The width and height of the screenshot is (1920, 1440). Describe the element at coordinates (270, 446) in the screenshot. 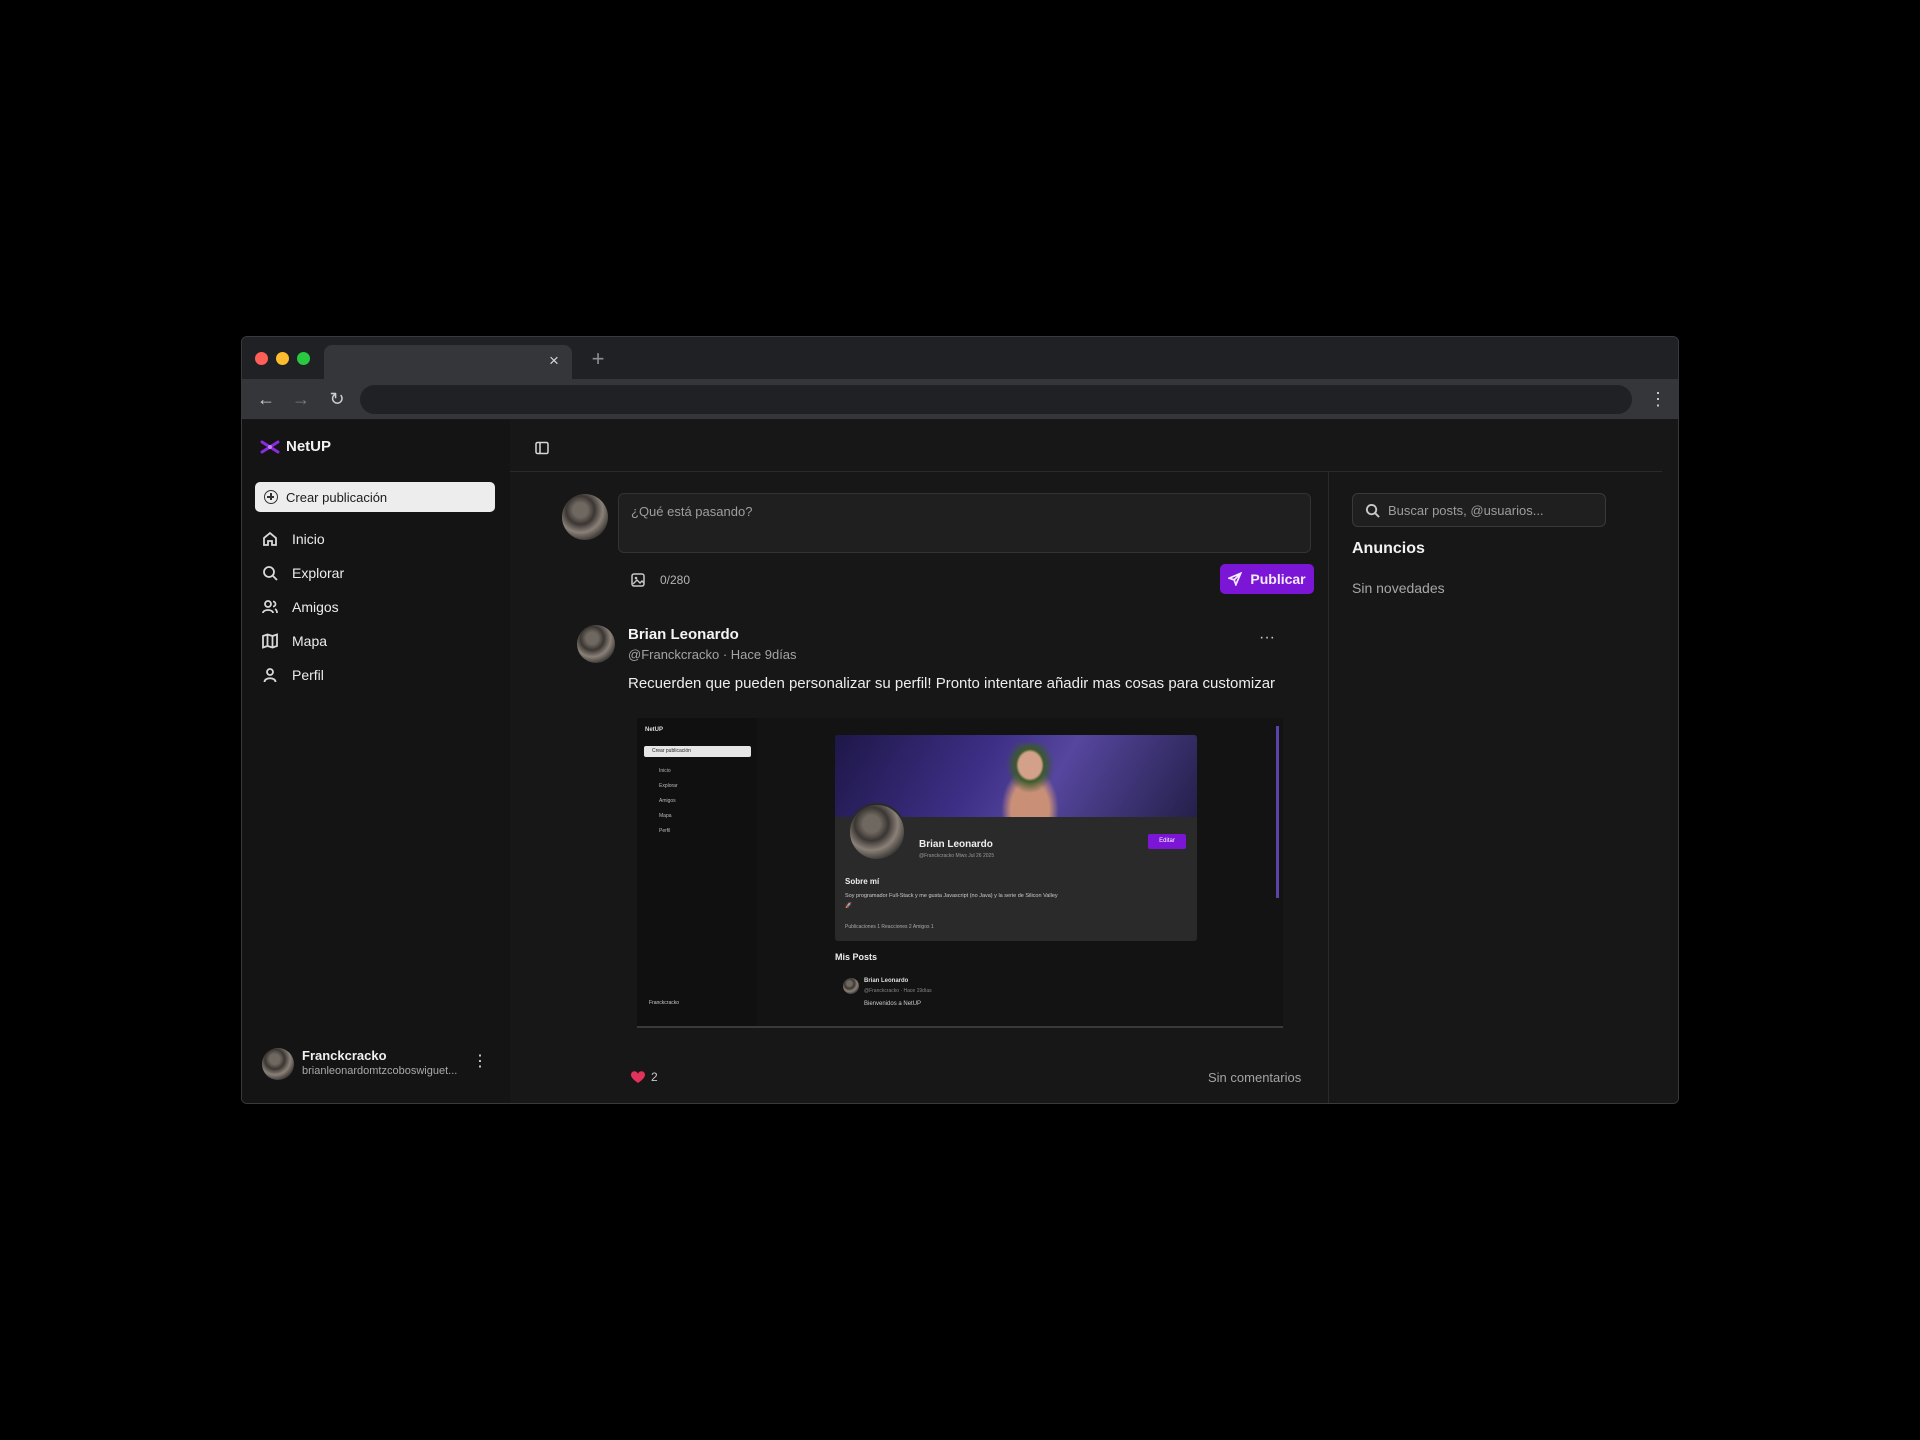

I see `netup-logo-icon` at that location.